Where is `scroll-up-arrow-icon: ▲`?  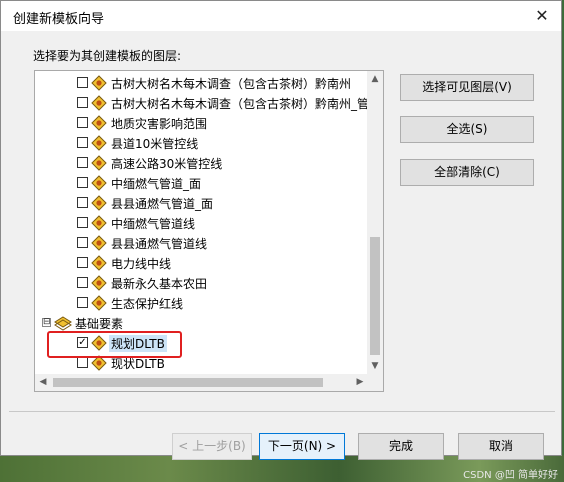
scroll-up-arrow-icon: ▲ is located at coordinates (375, 79).